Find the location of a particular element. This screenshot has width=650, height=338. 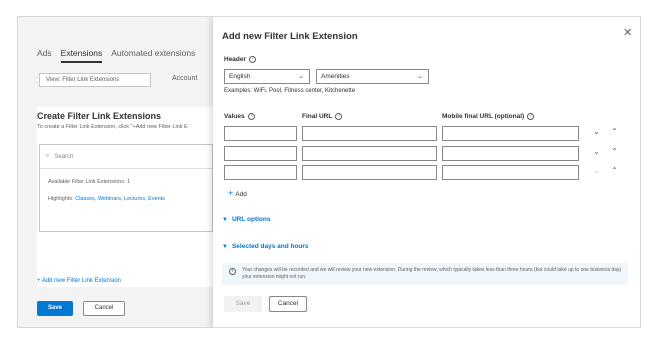

header-category-dropdown: Amenities ⌄ is located at coordinates (372, 76).